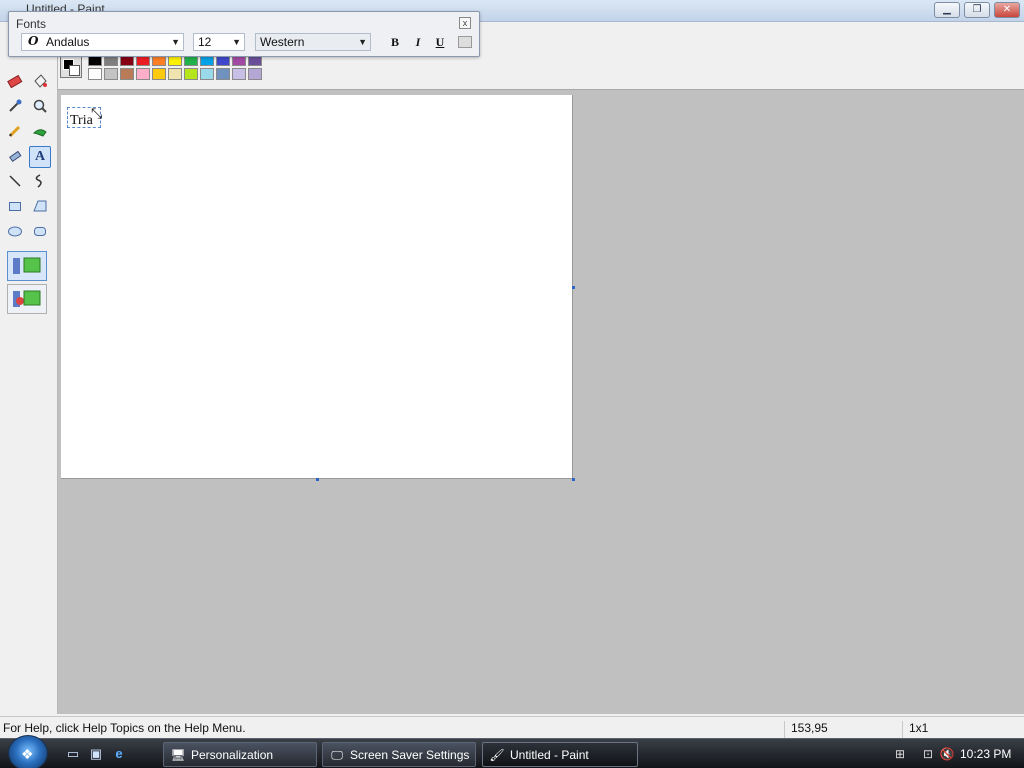 Image resolution: width=1024 pixels, height=768 pixels. What do you see at coordinates (1007, 10) in the screenshot?
I see `close-button: ✕` at bounding box center [1007, 10].